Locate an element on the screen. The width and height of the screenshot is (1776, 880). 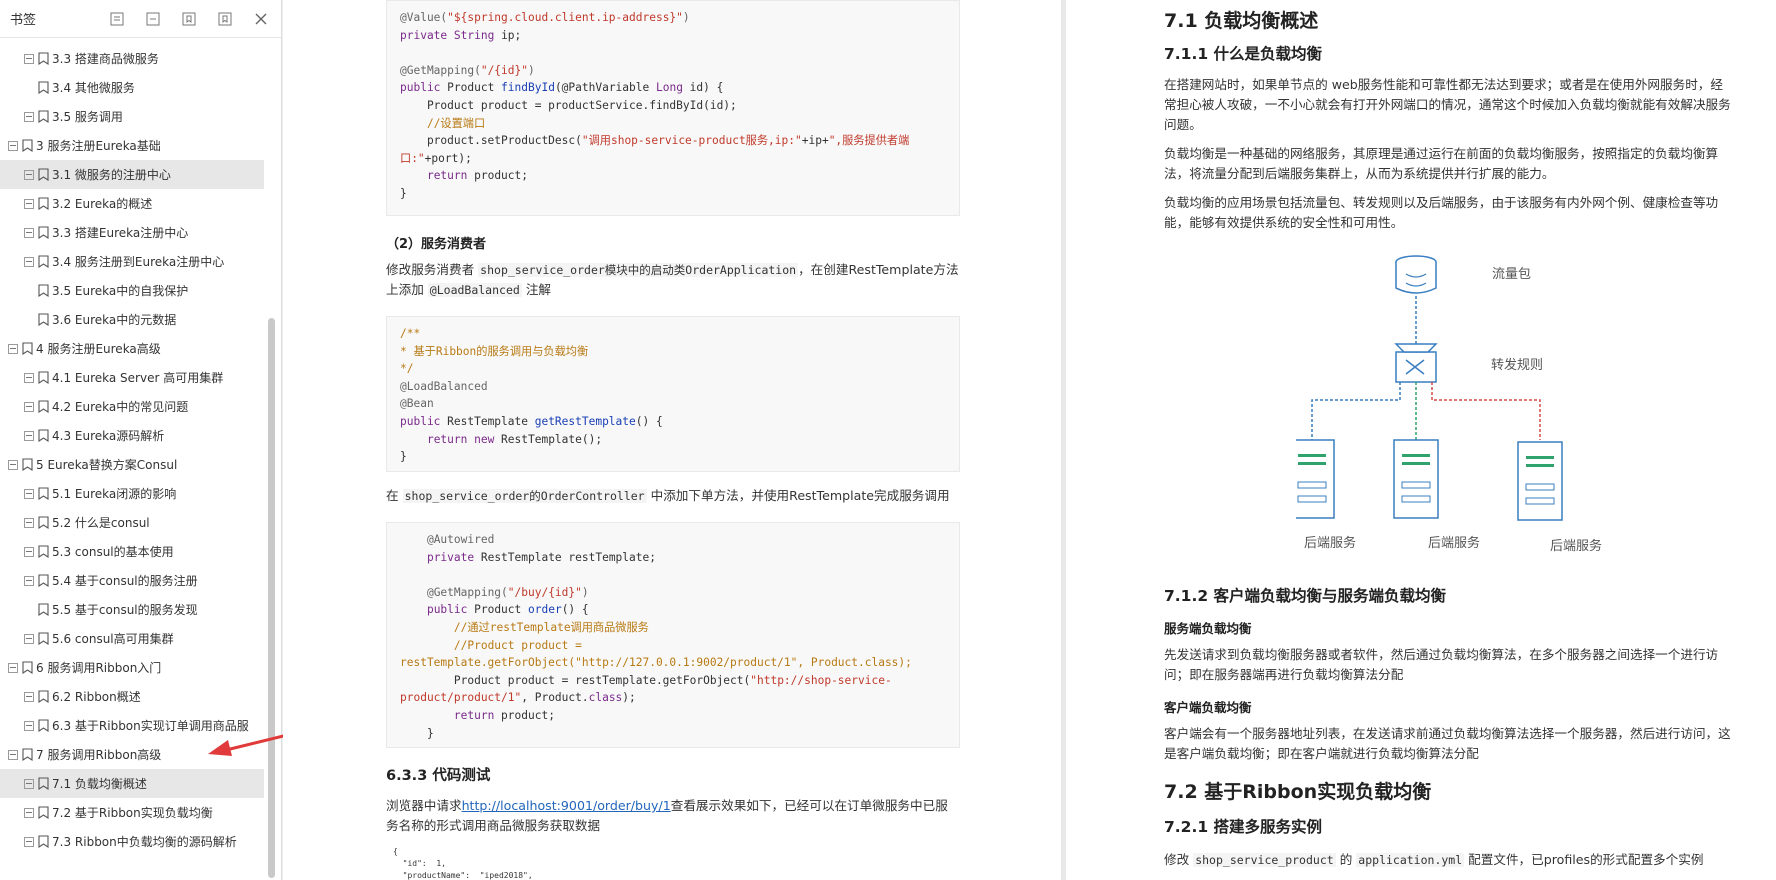
heading-7-1-1: 7.1.1 什么是负载均衡 is located at coordinates (1243, 54).